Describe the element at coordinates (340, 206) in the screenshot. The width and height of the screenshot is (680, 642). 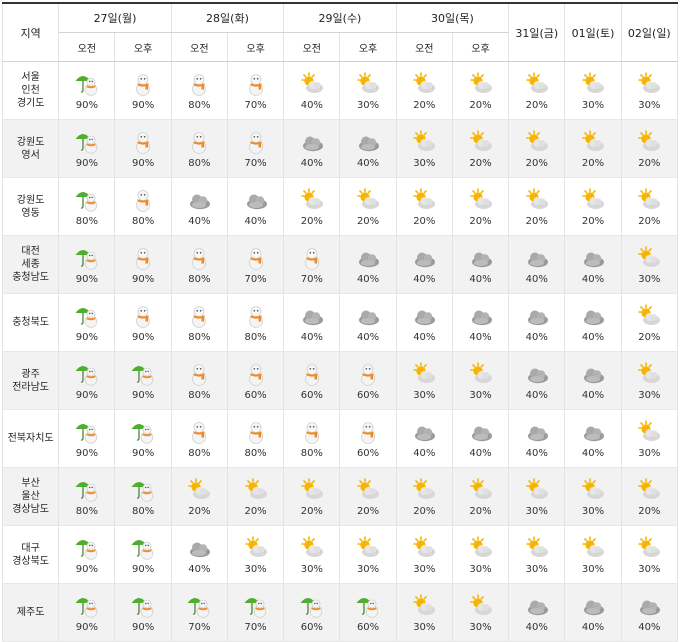
I see `forecast-row: 강원도 영동 80% 80% 40% 40% 20% 20% 20% 20% 20% 20% 20%` at that location.